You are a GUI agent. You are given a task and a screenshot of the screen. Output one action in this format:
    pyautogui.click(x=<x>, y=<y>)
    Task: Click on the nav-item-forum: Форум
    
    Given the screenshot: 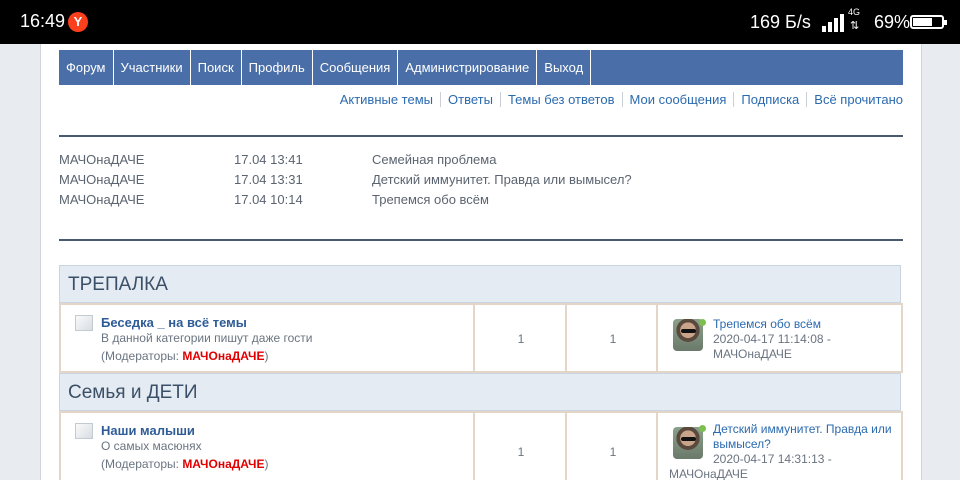 What is the action you would take?
    pyautogui.click(x=86, y=67)
    